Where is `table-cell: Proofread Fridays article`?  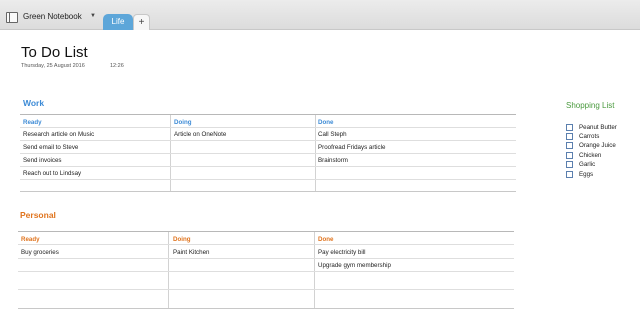 table-cell: Proofread Fridays article is located at coordinates (351, 147).